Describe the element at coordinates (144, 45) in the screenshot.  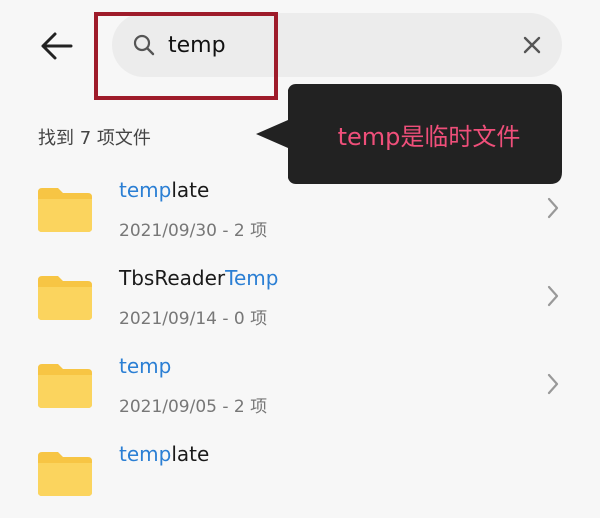
I see `search-icon` at that location.